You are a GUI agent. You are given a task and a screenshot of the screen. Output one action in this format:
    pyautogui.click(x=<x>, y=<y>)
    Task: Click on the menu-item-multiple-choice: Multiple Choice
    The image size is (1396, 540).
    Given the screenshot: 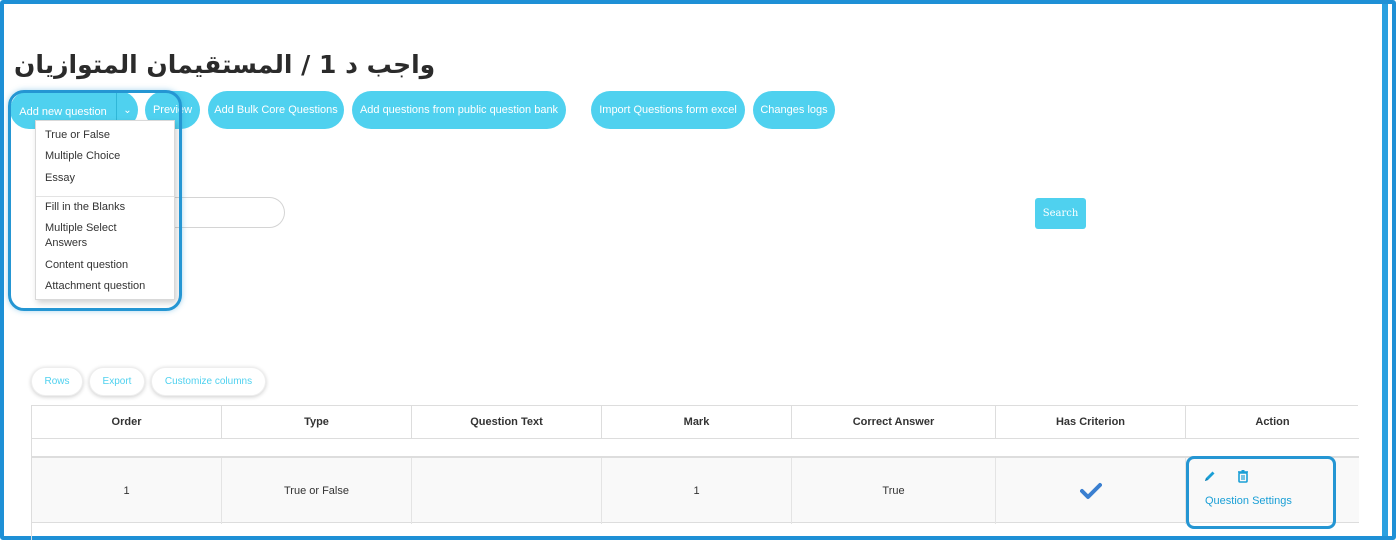 What is the action you would take?
    pyautogui.click(x=105, y=156)
    